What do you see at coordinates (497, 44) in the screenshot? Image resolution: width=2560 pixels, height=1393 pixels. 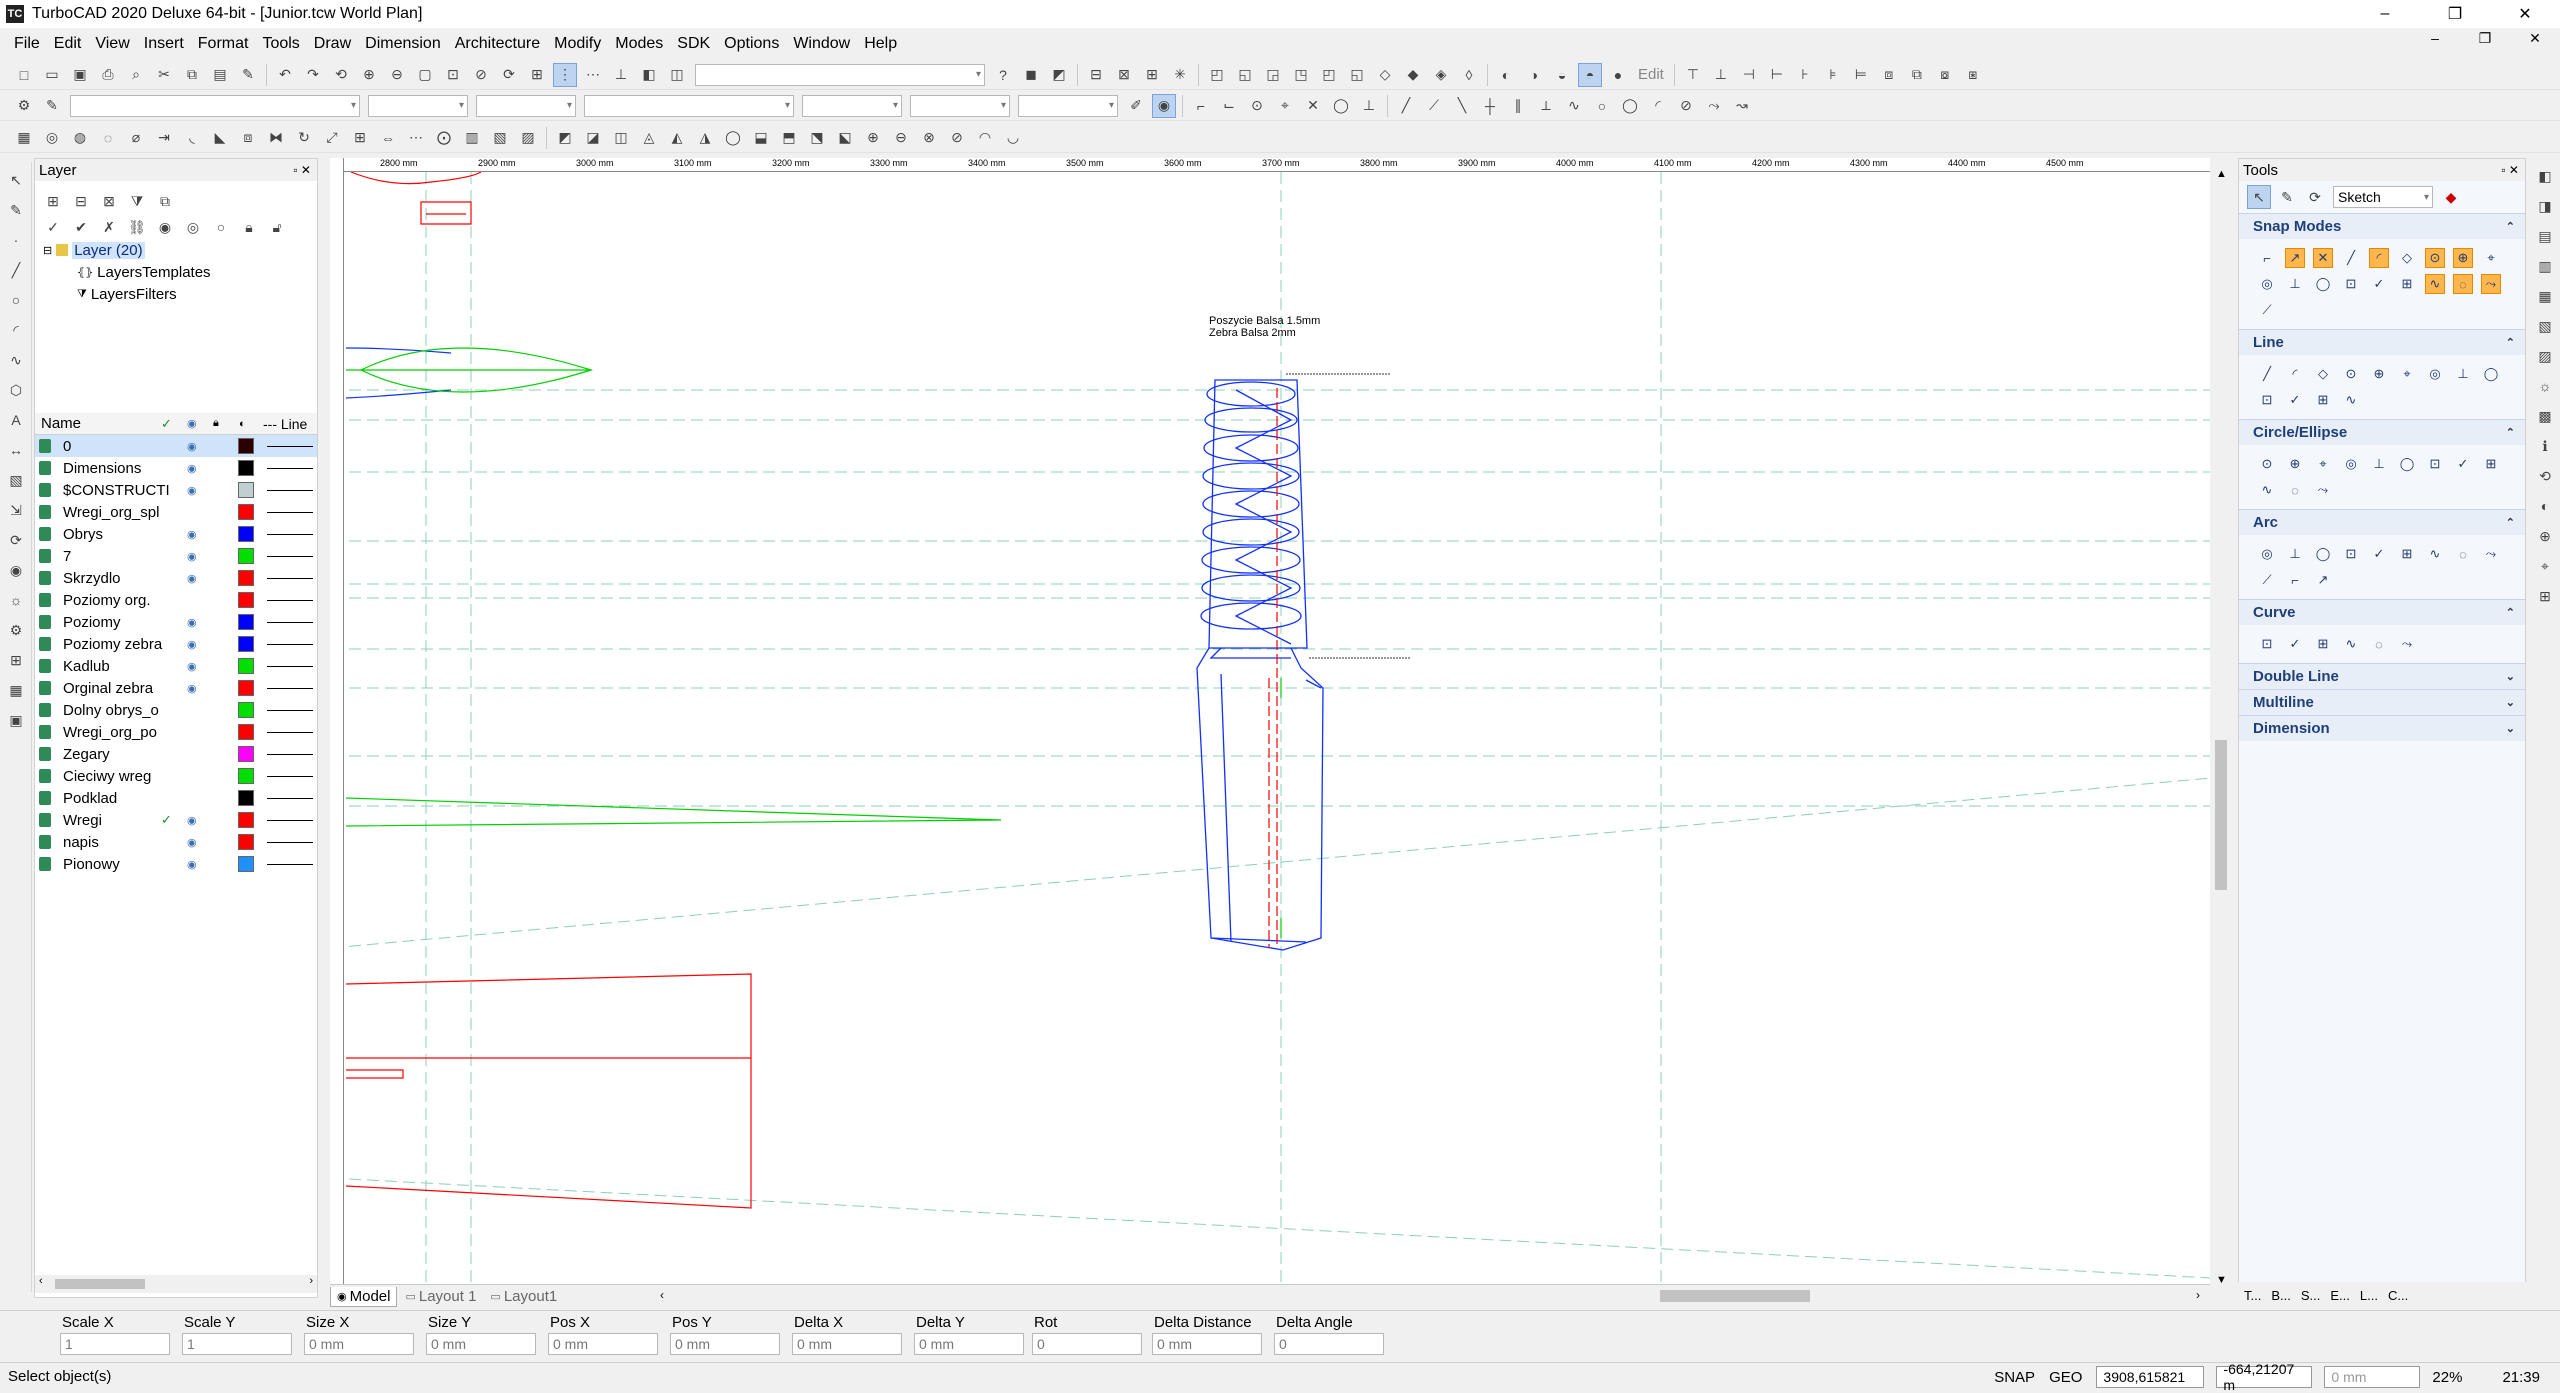 I see `menu-architecture: Architecture` at bounding box center [497, 44].